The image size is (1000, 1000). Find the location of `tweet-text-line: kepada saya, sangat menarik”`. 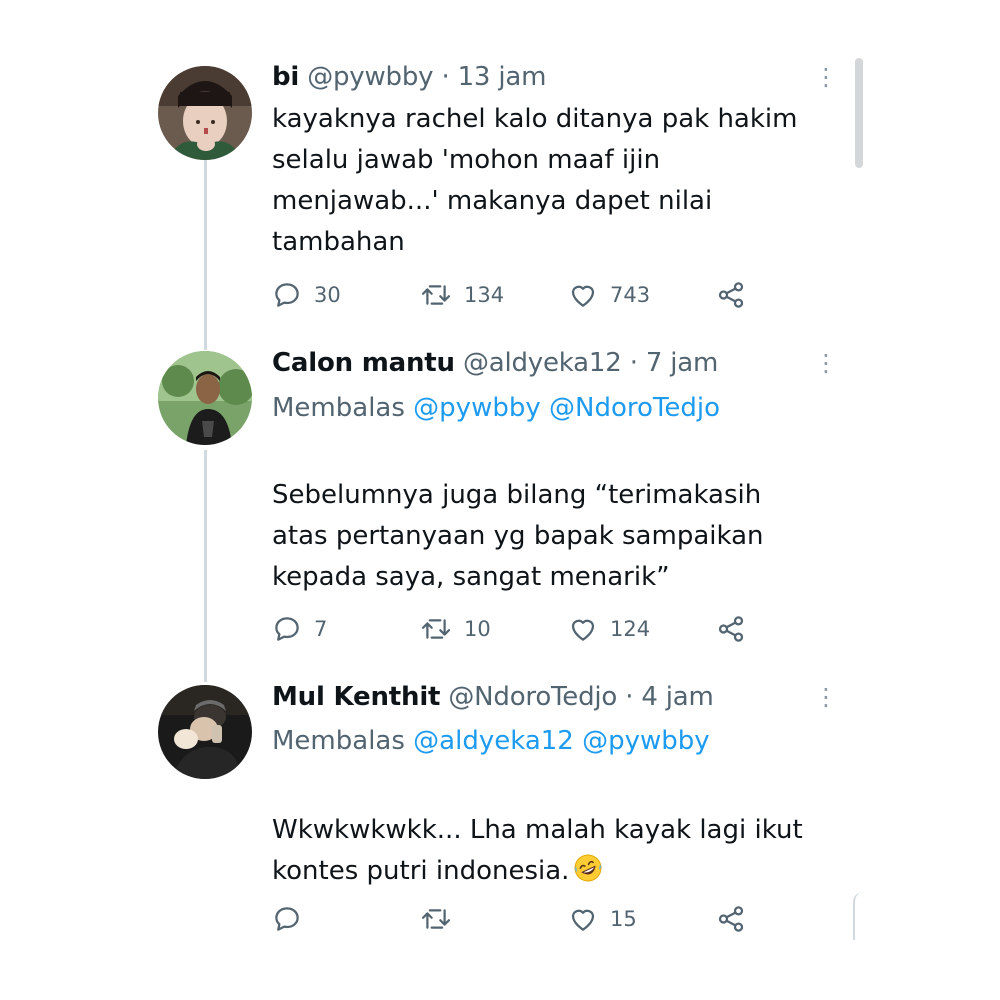

tweet-text-line: kepada saya, sangat menarik” is located at coordinates (471, 577).